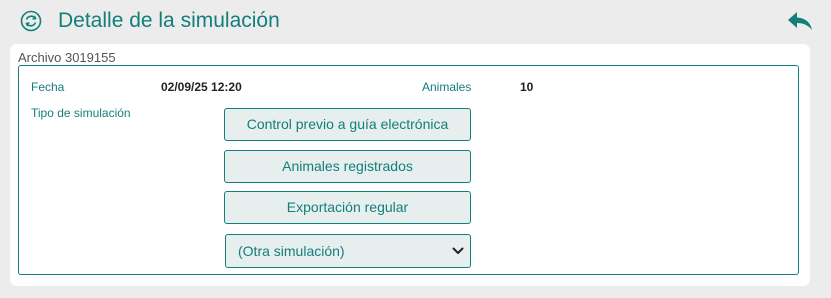 The width and height of the screenshot is (831, 298). What do you see at coordinates (67, 57) in the screenshot?
I see `file-label: Archivo 3019155` at bounding box center [67, 57].